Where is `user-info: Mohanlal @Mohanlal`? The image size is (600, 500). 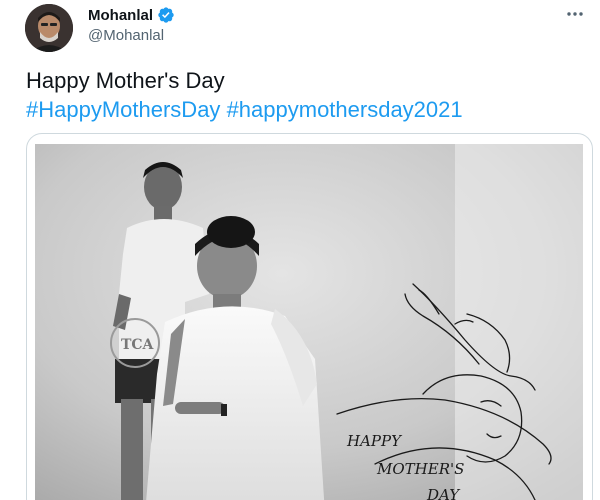
user-info: Mohanlal @Mohanlal is located at coordinates (131, 24).